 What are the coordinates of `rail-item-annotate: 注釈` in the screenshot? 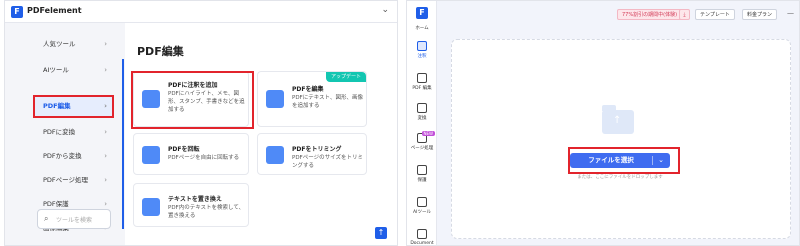 It's located at (422, 50).